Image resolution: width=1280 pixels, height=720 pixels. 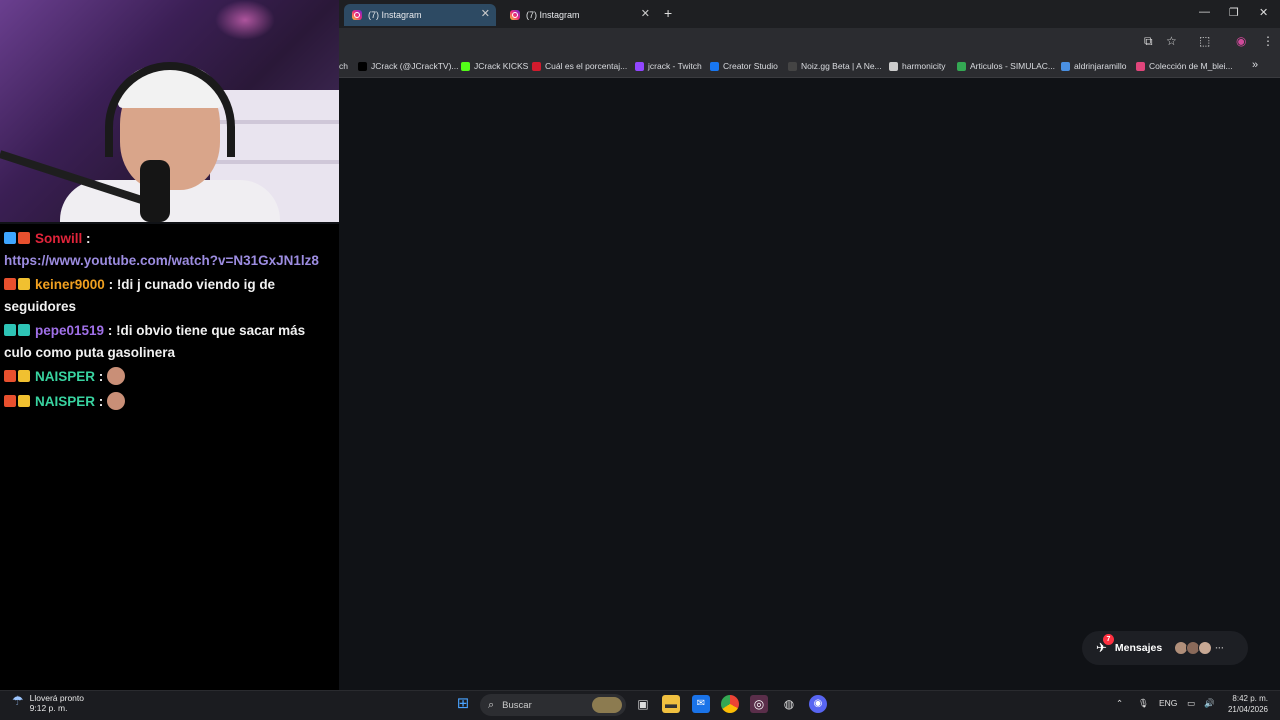 I want to click on message-icon: ✈ 7, so click(x=1105, y=645).